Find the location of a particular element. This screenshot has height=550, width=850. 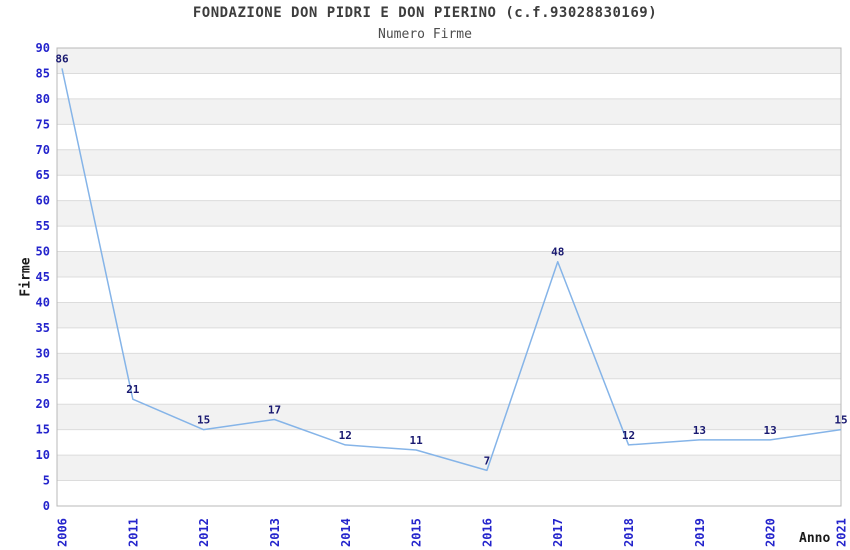

y-axis-tick-label: 20 is located at coordinates (43, 404).